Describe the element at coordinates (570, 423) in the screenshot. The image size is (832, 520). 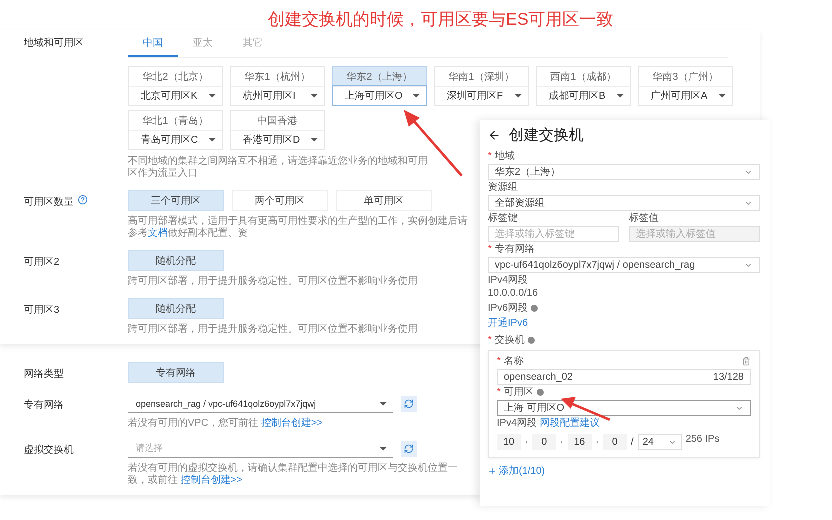
I see `cidr-advice-link: 网段配置建议` at that location.